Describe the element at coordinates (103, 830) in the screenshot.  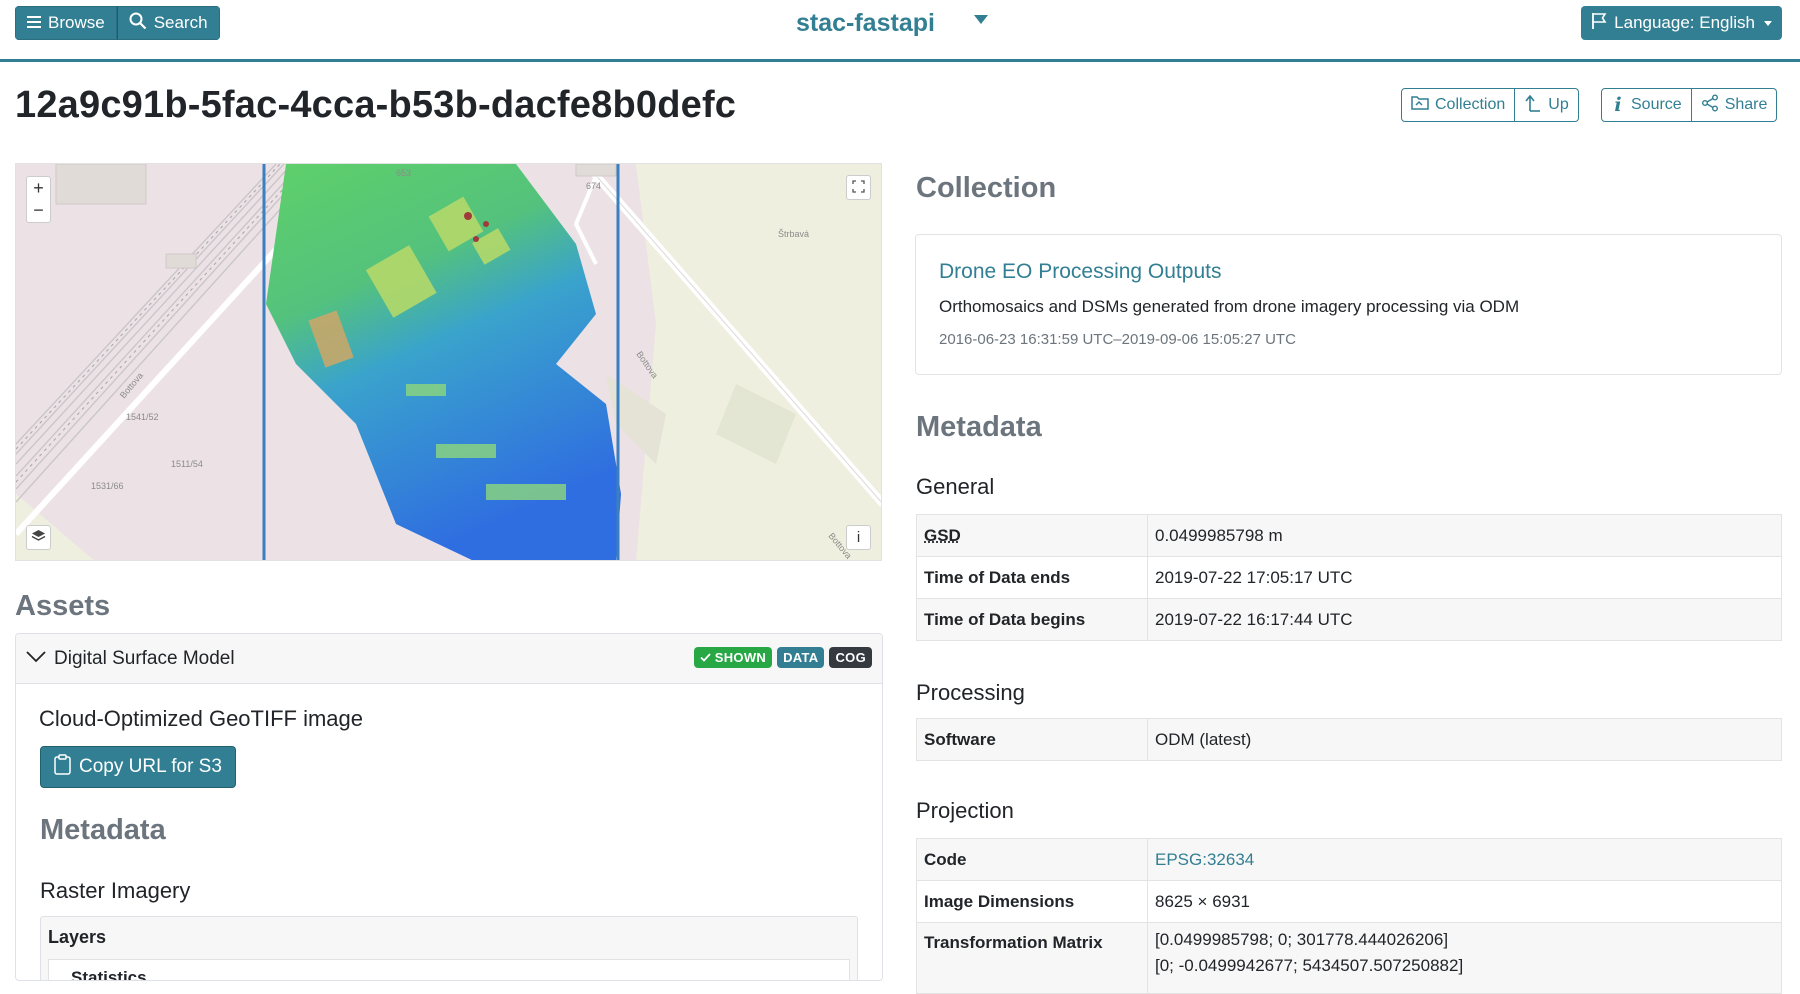
I see `asset-metadata-heading: Metadata` at that location.